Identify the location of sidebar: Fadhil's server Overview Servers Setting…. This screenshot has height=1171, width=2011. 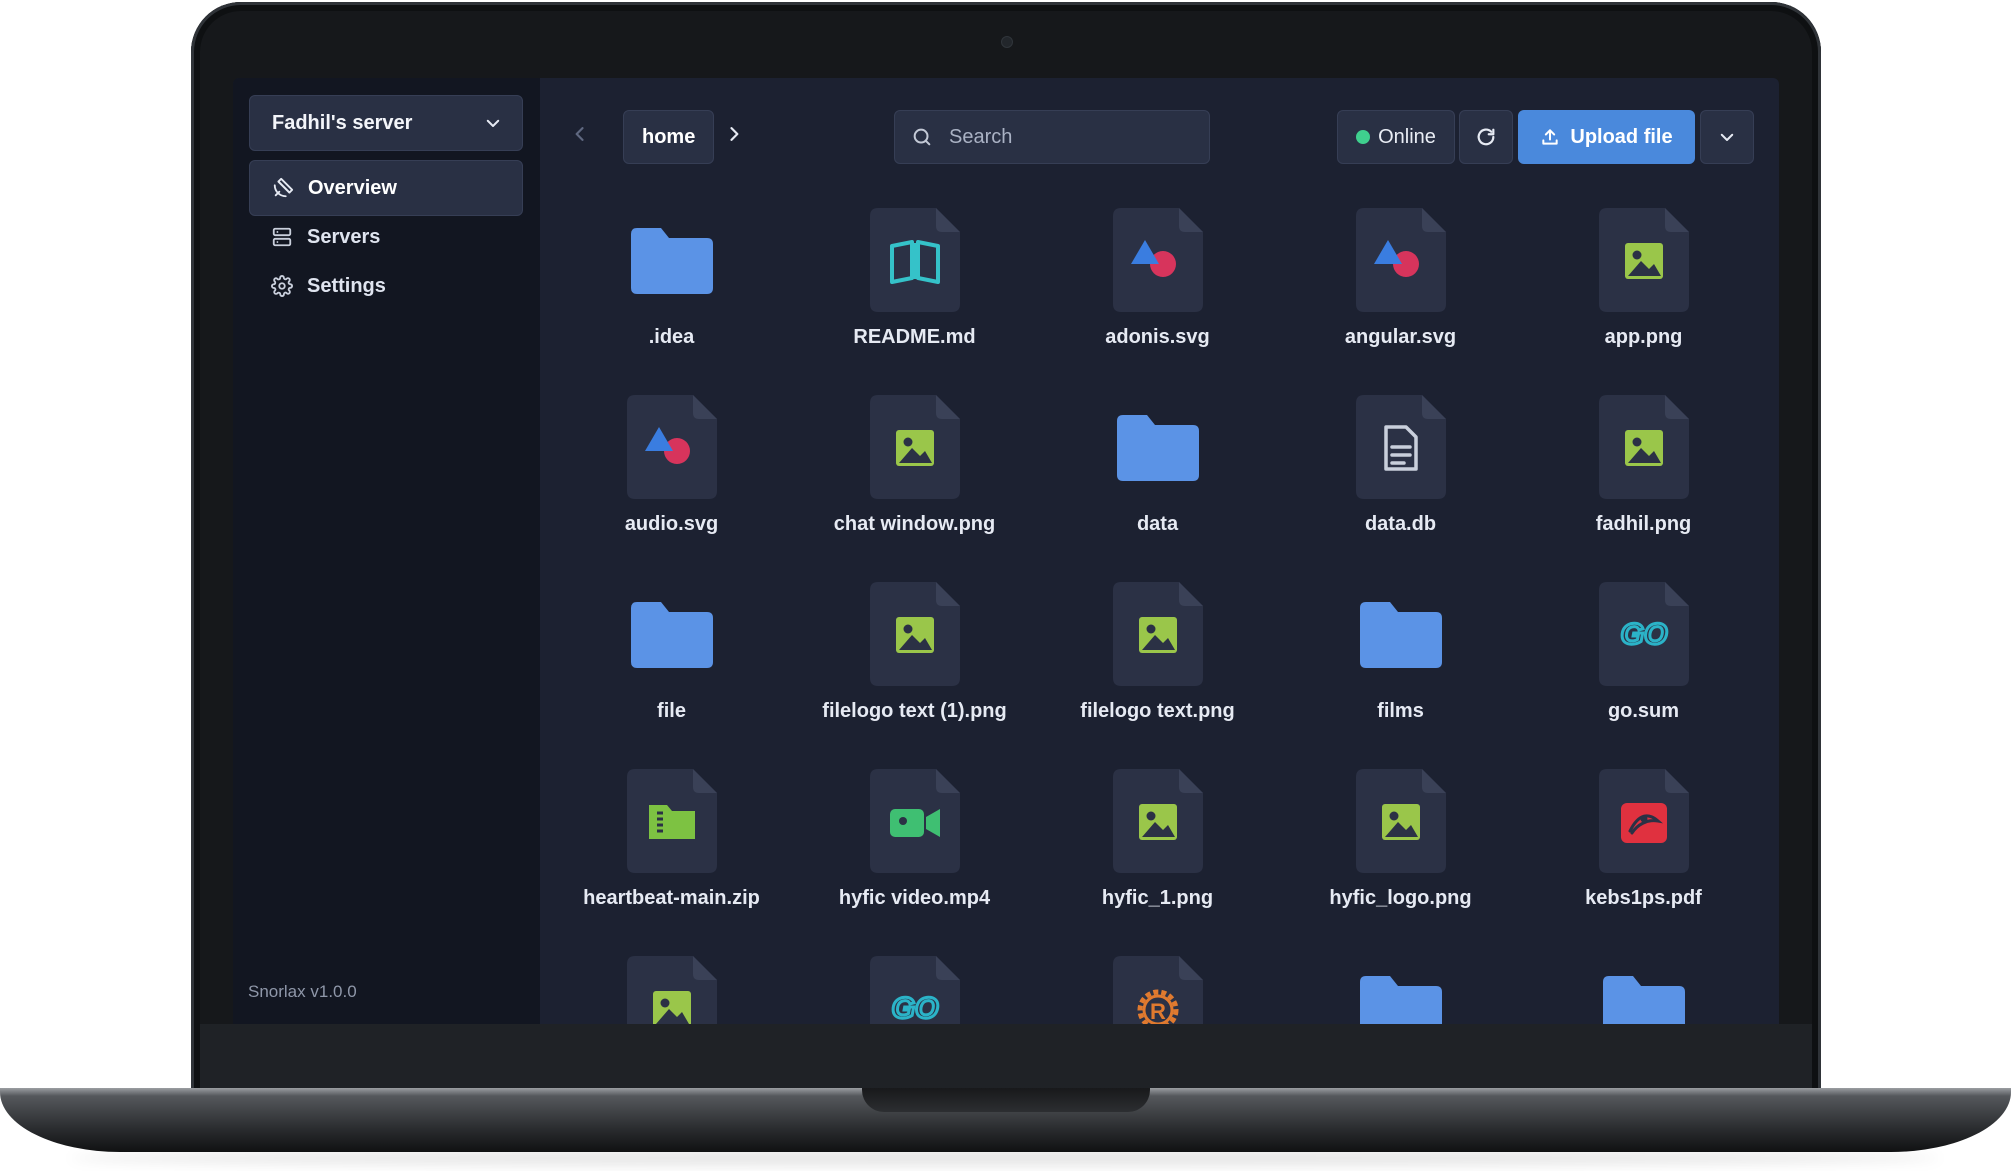
(386, 551).